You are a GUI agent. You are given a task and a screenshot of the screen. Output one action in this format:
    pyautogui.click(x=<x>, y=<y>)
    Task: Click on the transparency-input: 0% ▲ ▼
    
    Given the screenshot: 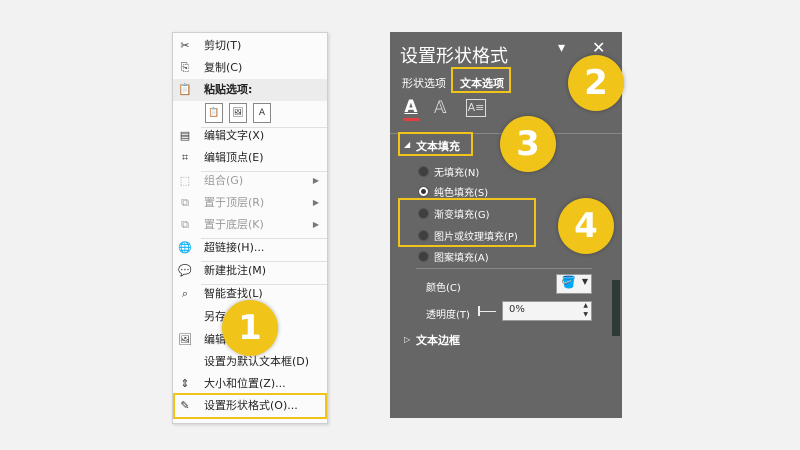 What is the action you would take?
    pyautogui.click(x=547, y=311)
    